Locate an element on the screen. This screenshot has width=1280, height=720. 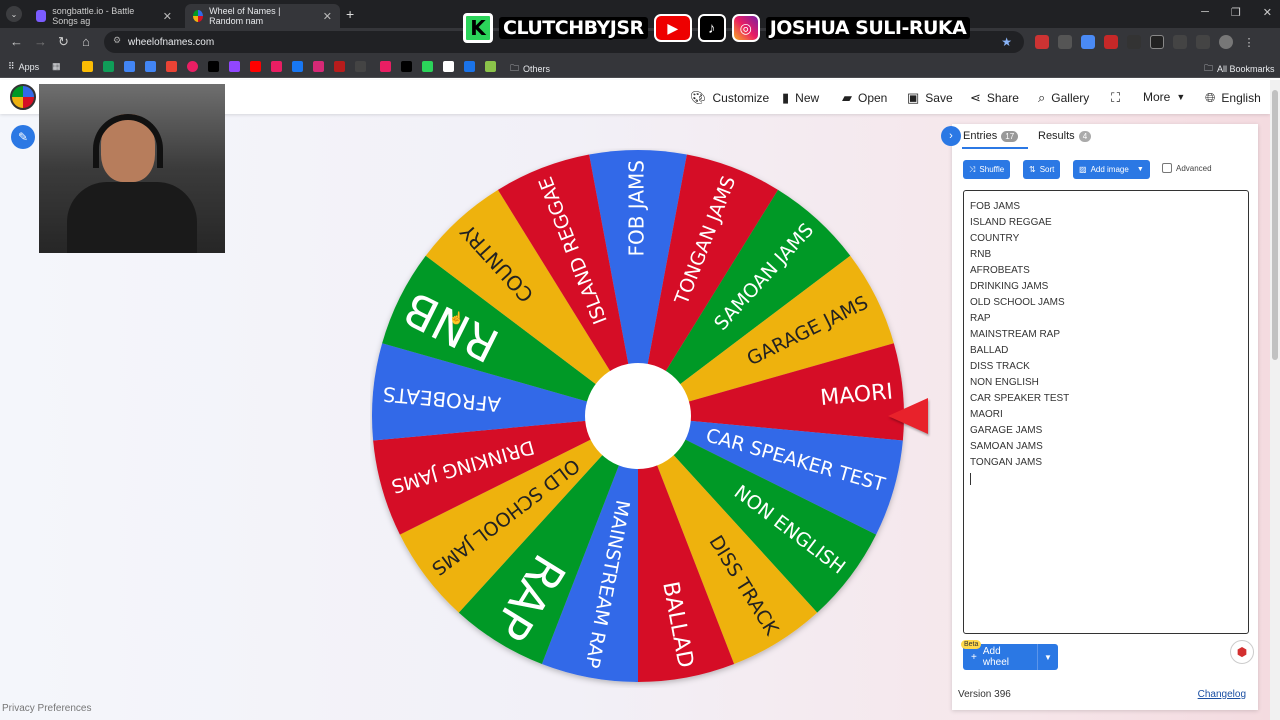
add-image-button: ▨ Add image ▼ is located at coordinates (1111, 169).